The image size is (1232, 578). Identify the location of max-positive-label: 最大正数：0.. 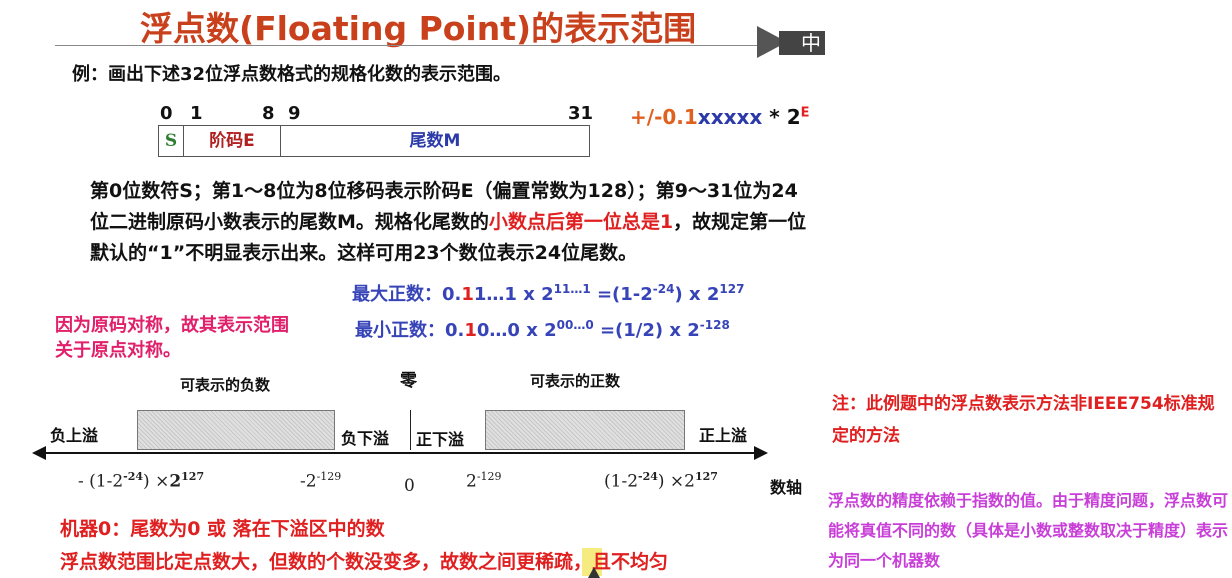
(407, 294).